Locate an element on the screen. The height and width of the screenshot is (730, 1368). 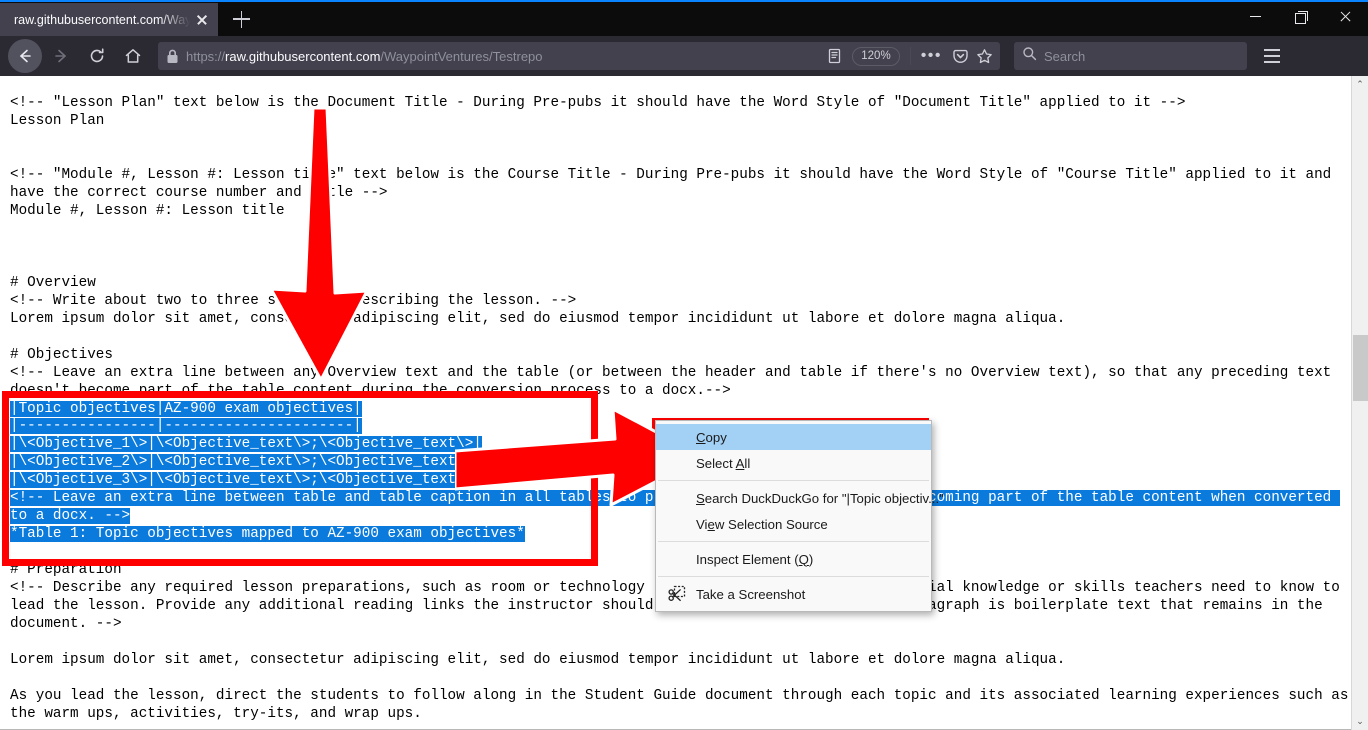
back-arrow-icon is located at coordinates (25, 56).